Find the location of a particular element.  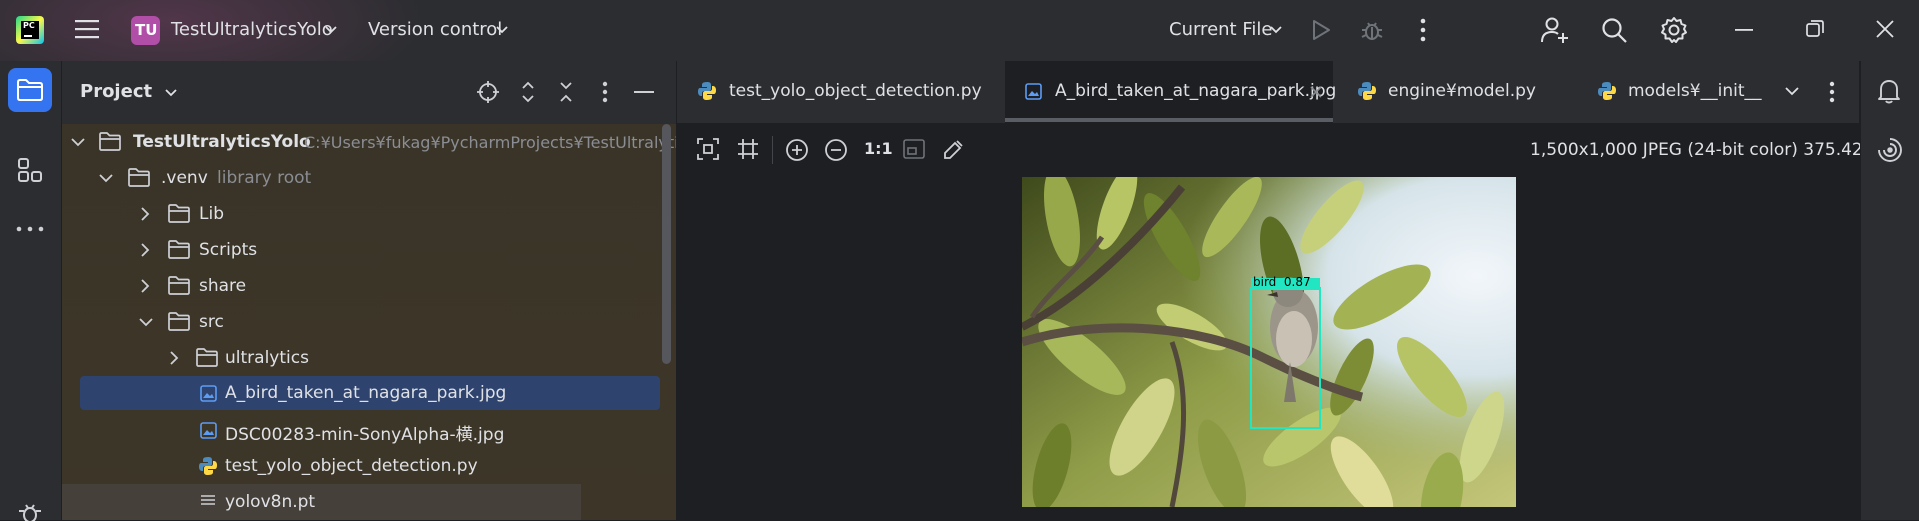

text-file-icon is located at coordinates (208, 502).